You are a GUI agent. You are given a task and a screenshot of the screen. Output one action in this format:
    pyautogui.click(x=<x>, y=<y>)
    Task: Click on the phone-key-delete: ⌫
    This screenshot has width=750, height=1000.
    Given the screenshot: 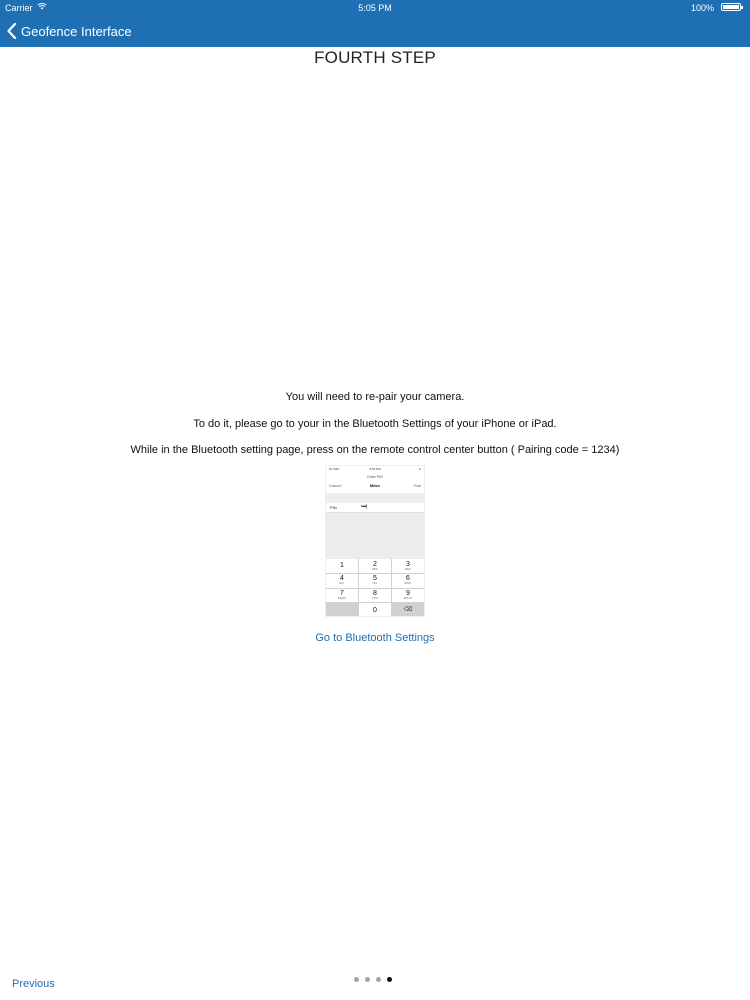 What is the action you would take?
    pyautogui.click(x=408, y=609)
    